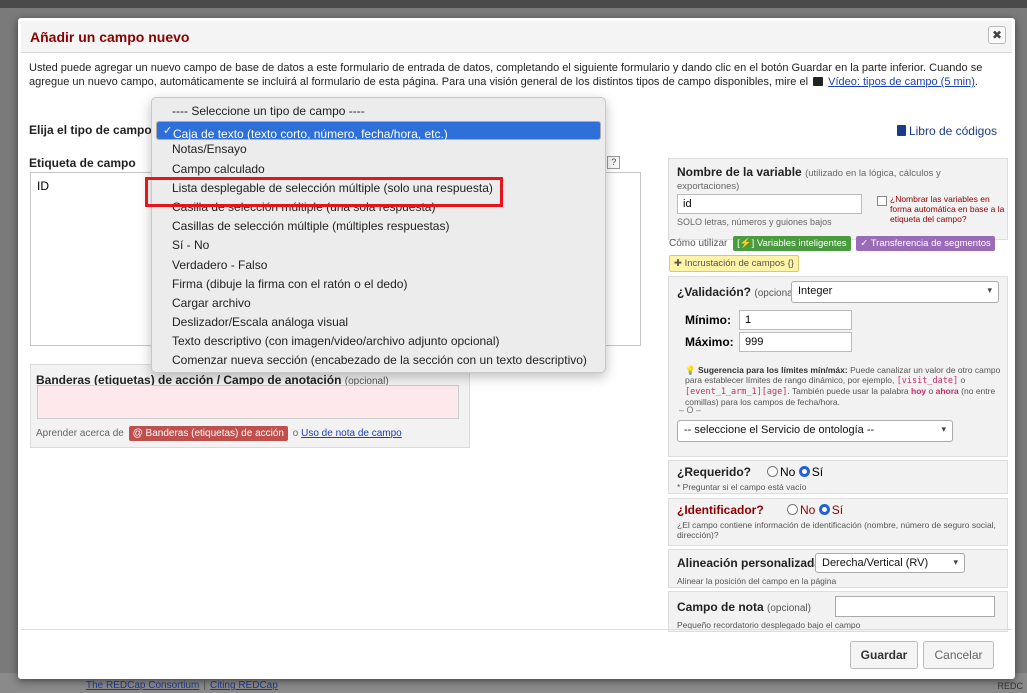 This screenshot has width=1027, height=693. I want to click on action-tags-input, so click(248, 402).